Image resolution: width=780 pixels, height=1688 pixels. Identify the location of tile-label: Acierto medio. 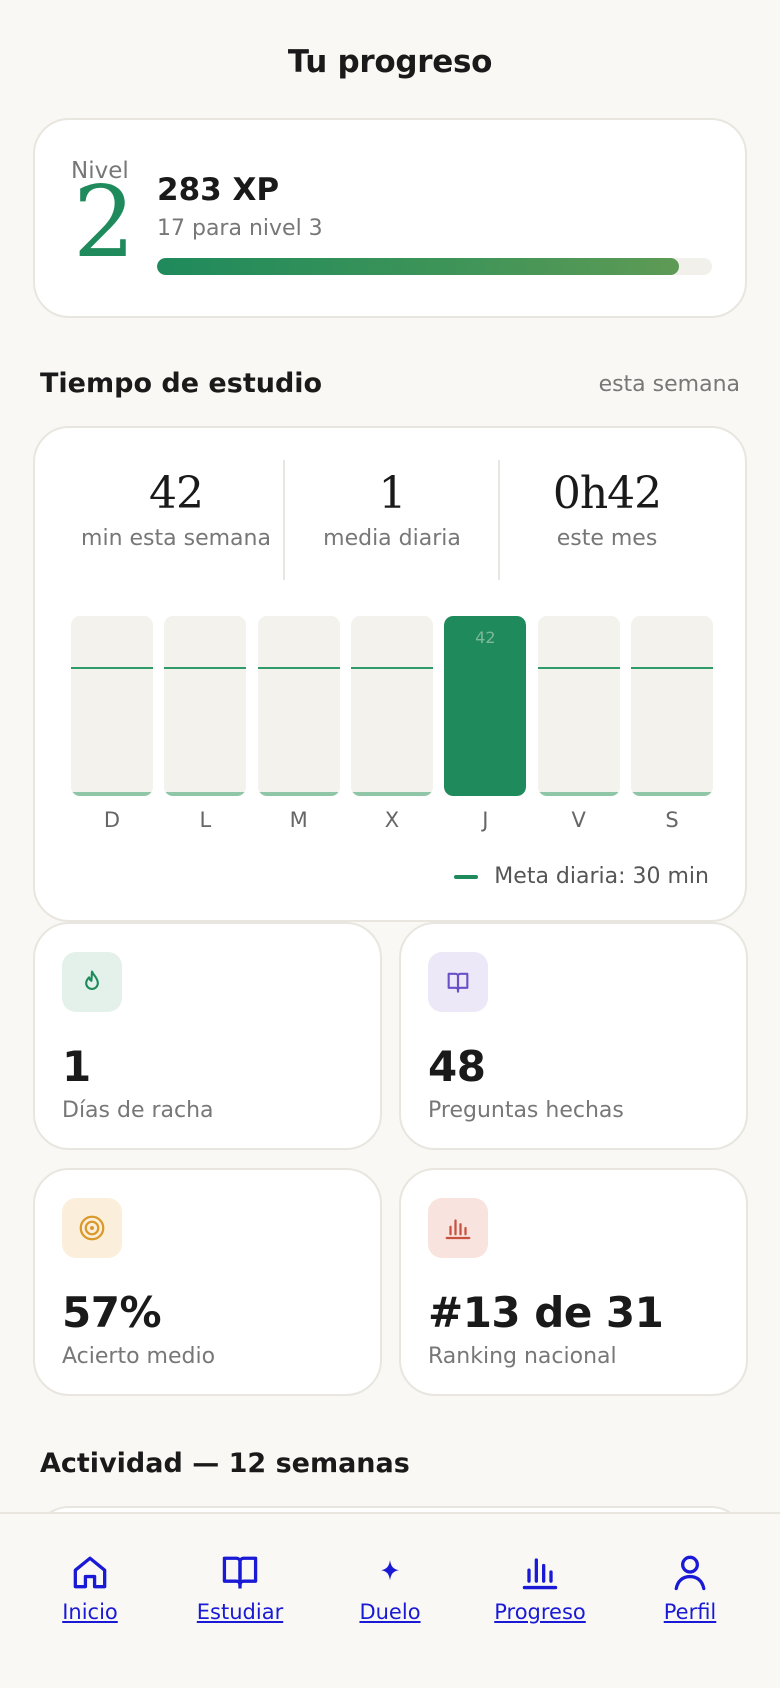
(139, 1356).